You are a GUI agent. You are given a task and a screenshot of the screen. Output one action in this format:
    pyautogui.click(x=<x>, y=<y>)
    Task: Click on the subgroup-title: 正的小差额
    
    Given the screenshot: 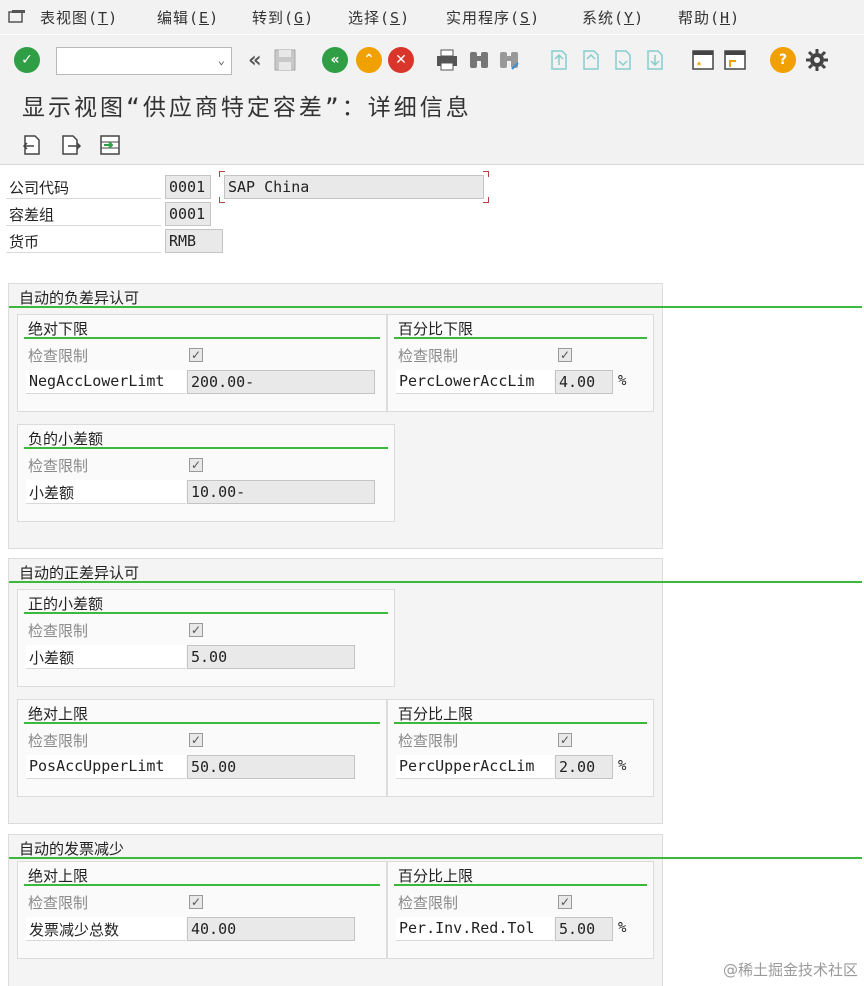 What is the action you would take?
    pyautogui.click(x=66, y=604)
    